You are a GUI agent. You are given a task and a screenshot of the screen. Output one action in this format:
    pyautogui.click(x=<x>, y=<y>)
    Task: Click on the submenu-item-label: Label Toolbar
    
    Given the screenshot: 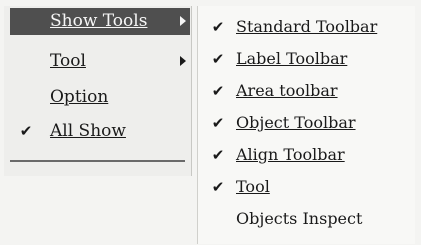 What is the action you would take?
    pyautogui.click(x=292, y=58)
    